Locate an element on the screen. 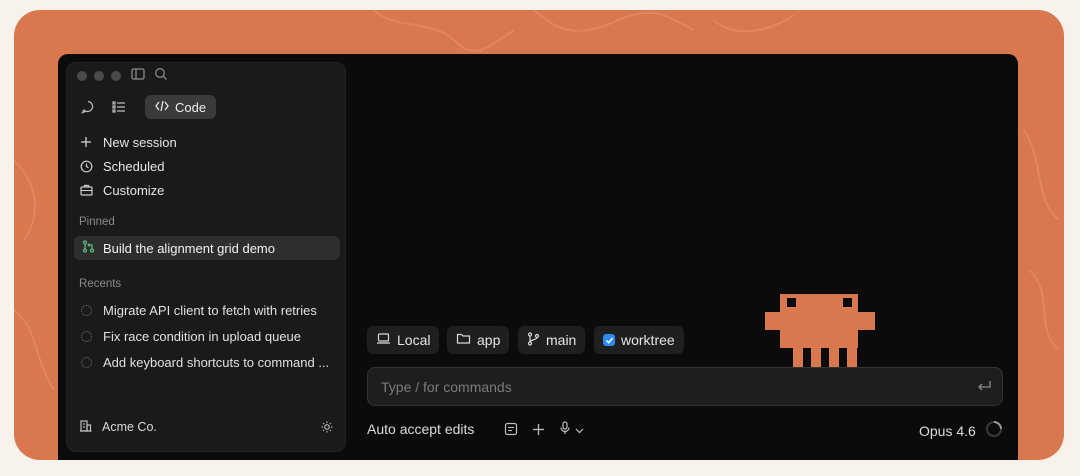  recent-item: Fix race condition in upload queue is located at coordinates (191, 336).